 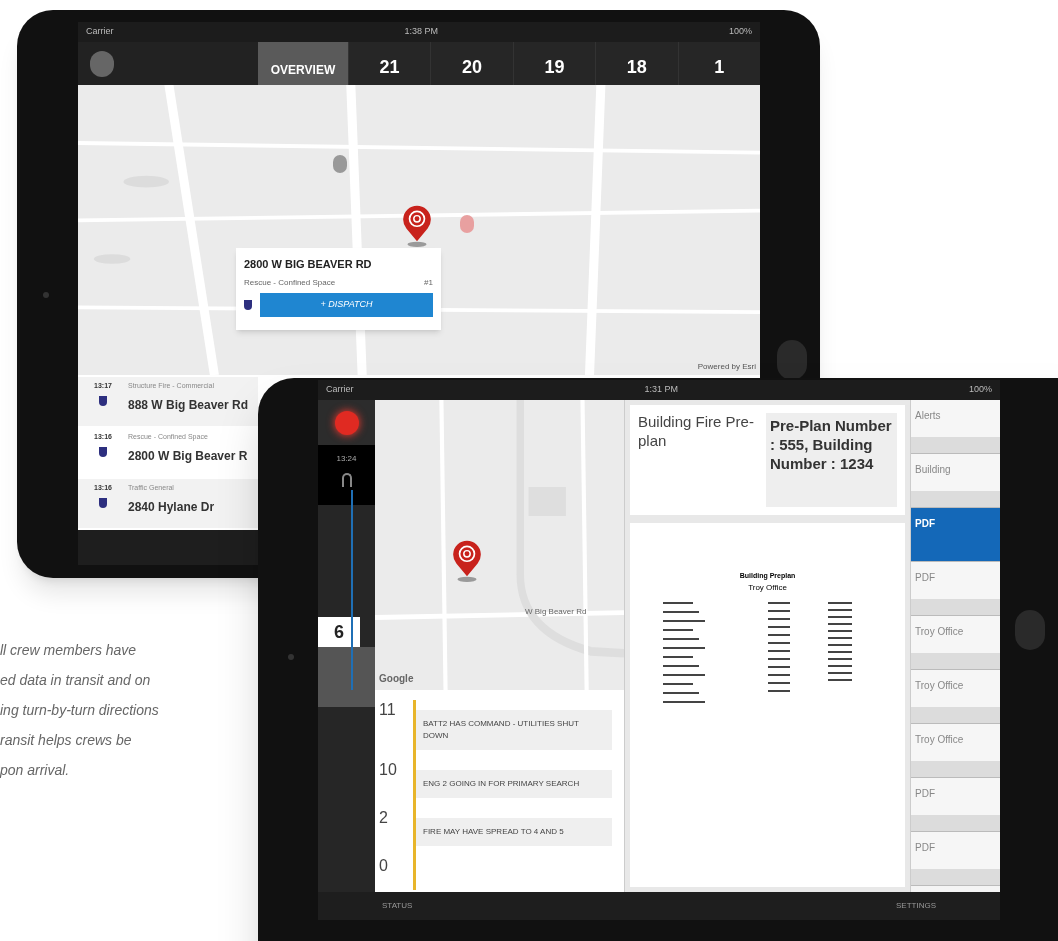 What do you see at coordinates (831, 460) in the screenshot?
I see `preplan-number: Pre-Plan Number : 555, Building Number : 1234` at bounding box center [831, 460].